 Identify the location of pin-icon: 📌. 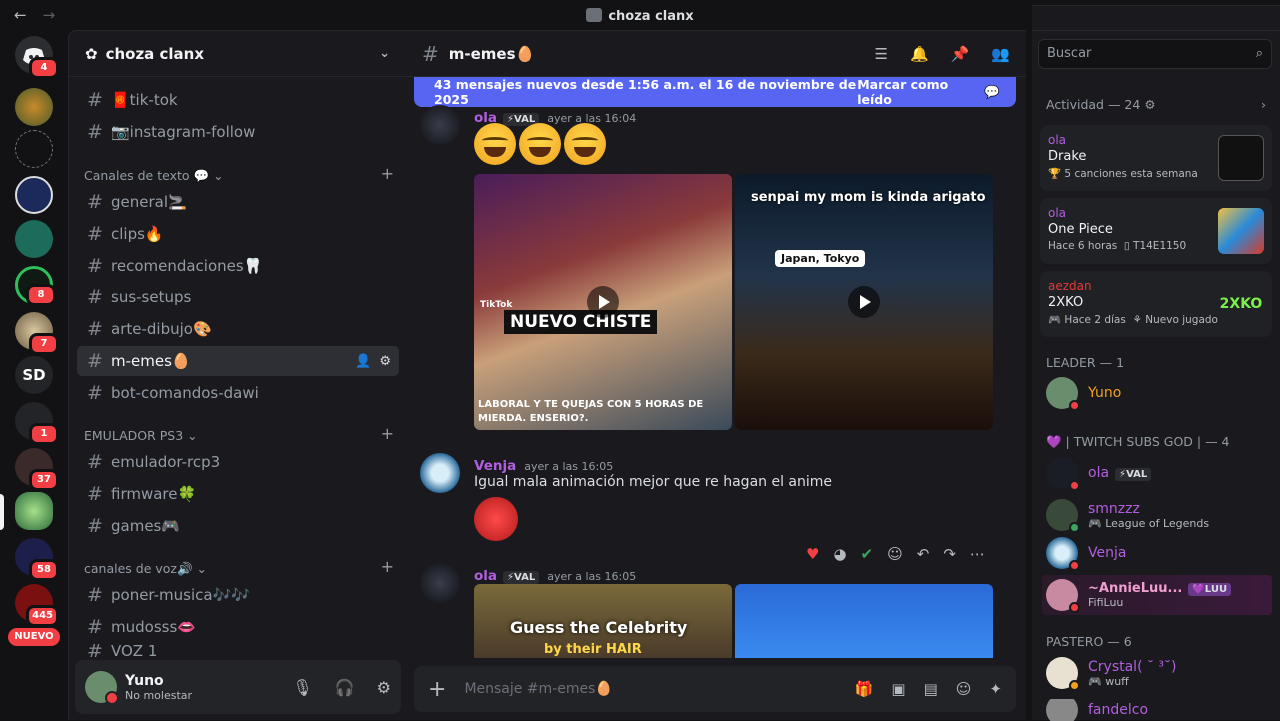
(960, 54).